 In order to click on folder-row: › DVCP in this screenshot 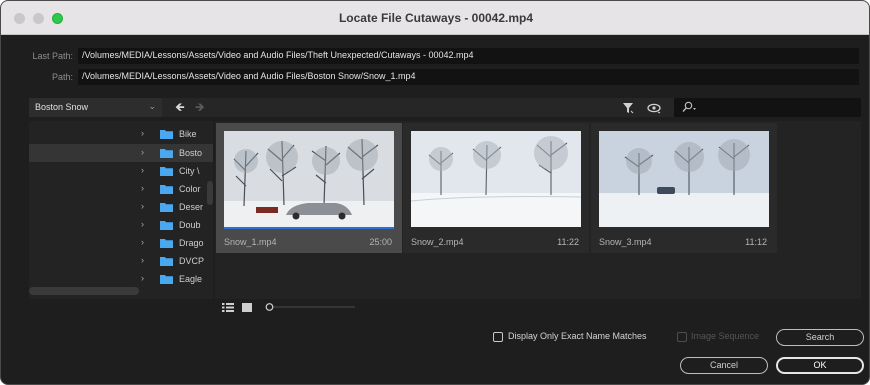, I will do `click(121, 261)`.